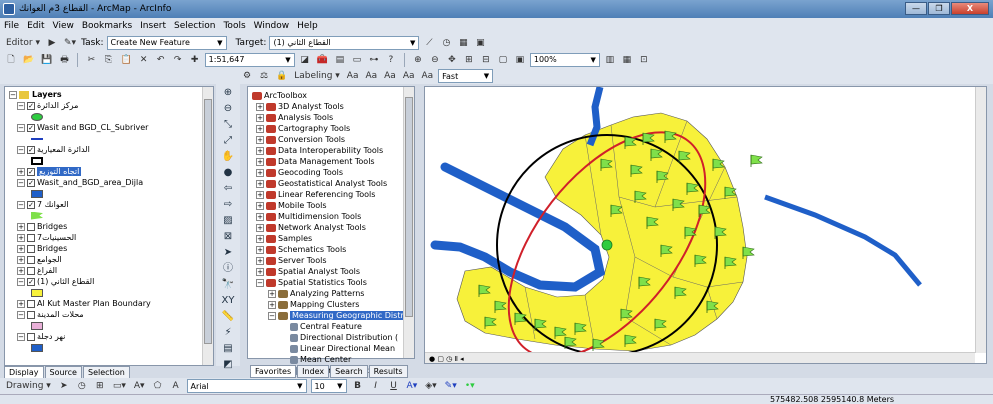 The image size is (993, 404). I want to click on italic-button: I, so click(376, 386).